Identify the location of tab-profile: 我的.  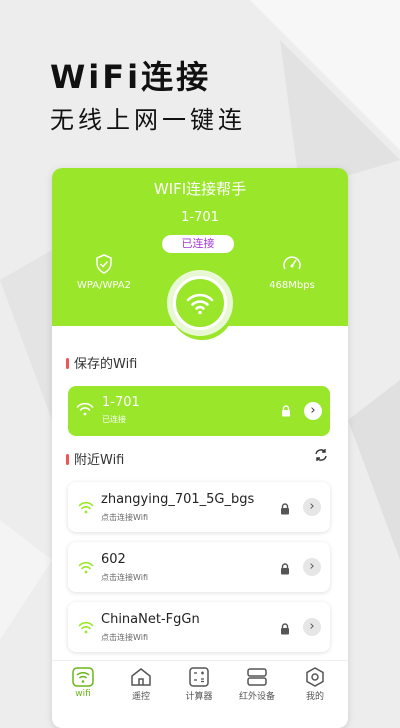
(315, 683).